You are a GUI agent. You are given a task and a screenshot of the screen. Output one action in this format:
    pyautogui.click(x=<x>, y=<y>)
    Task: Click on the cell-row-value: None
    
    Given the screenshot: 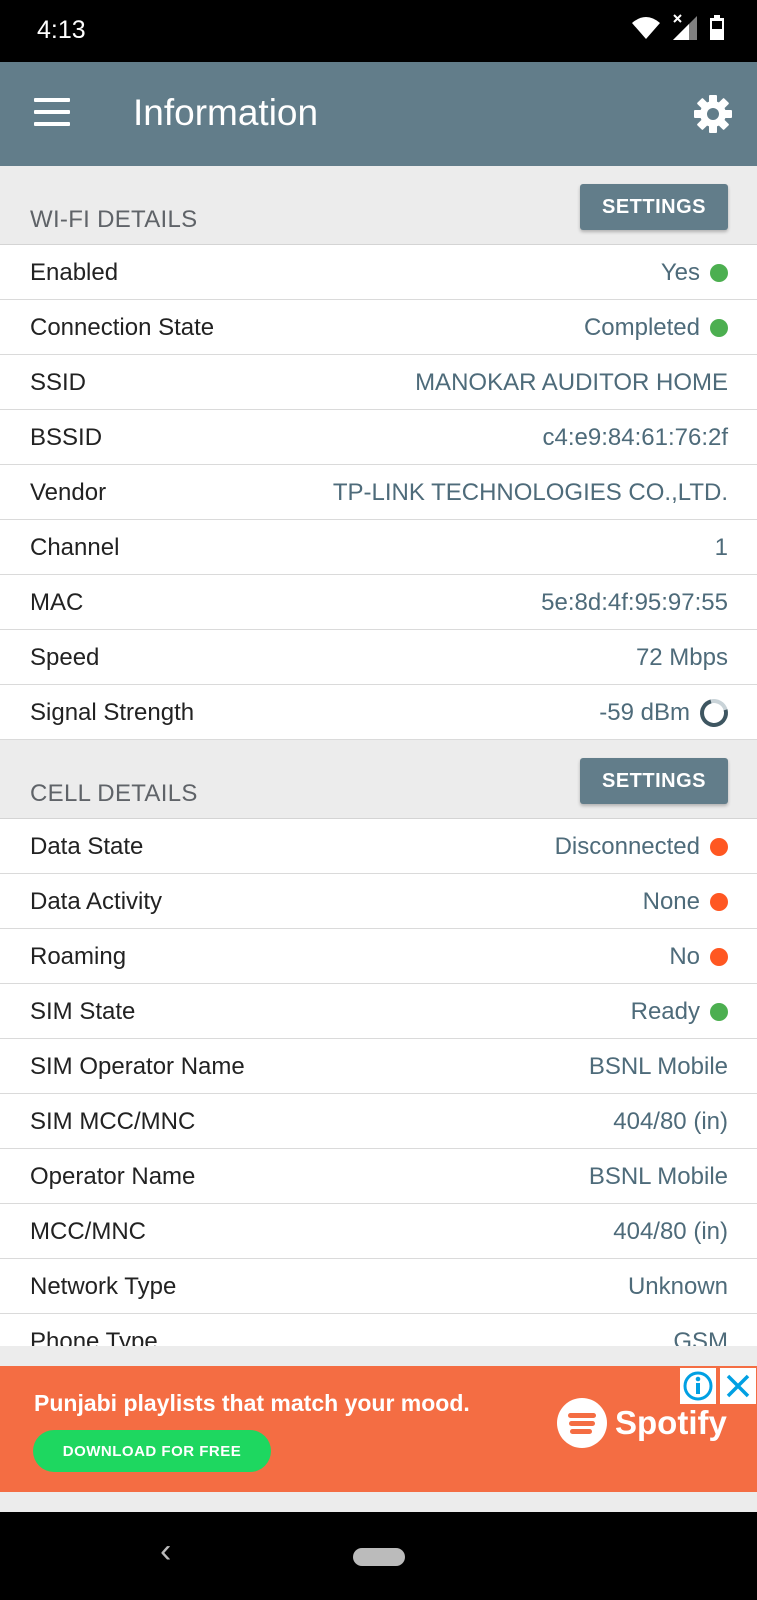 What is the action you would take?
    pyautogui.click(x=685, y=902)
    